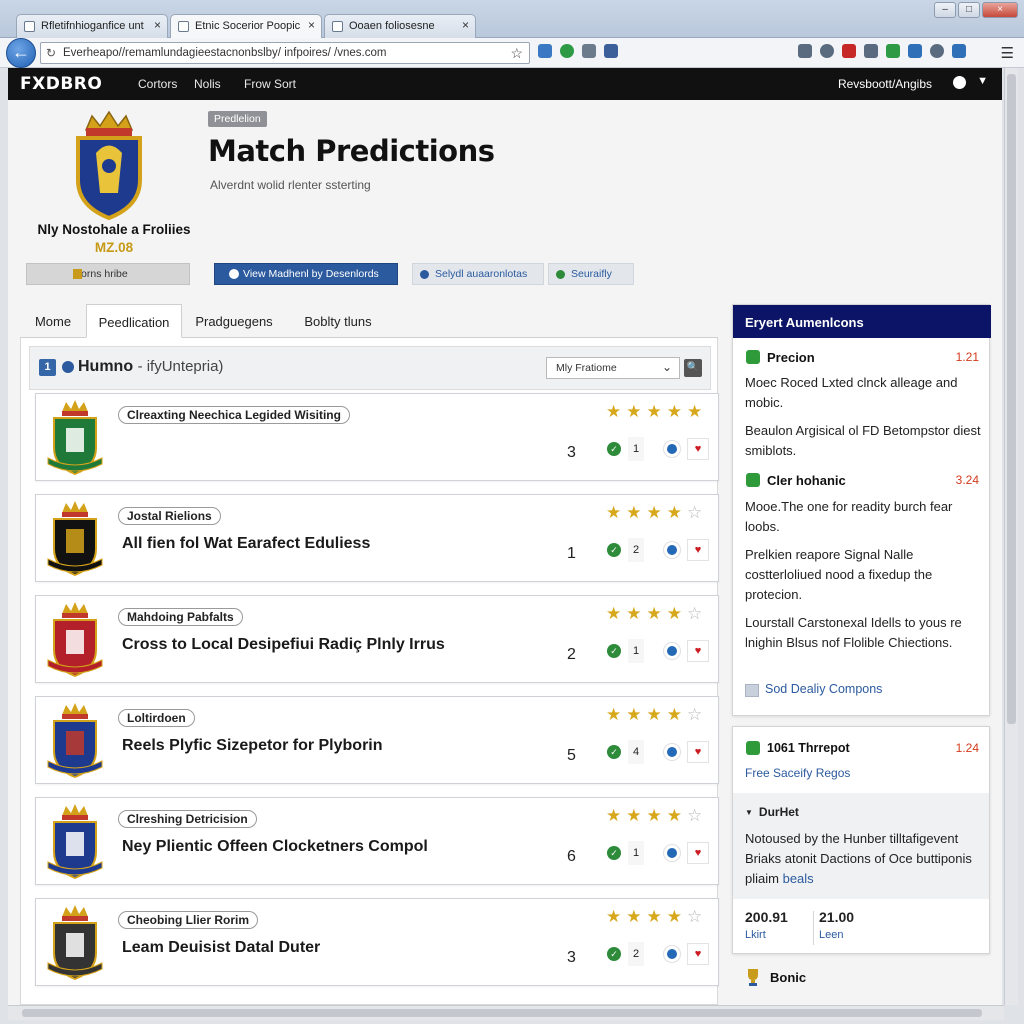 Image resolution: width=1024 pixels, height=1024 pixels. I want to click on match-title: Reels Plyfic Sizepetor for Plyborin, so click(252, 746).